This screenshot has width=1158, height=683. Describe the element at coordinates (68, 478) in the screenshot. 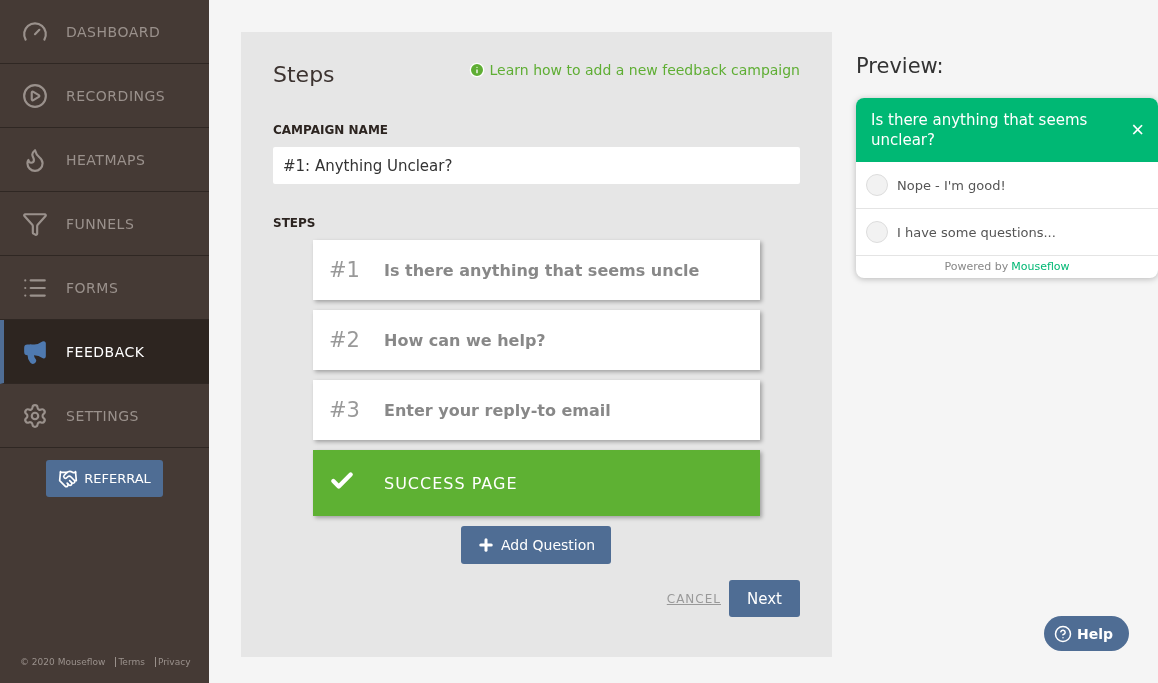

I see `handshake-icon` at that location.